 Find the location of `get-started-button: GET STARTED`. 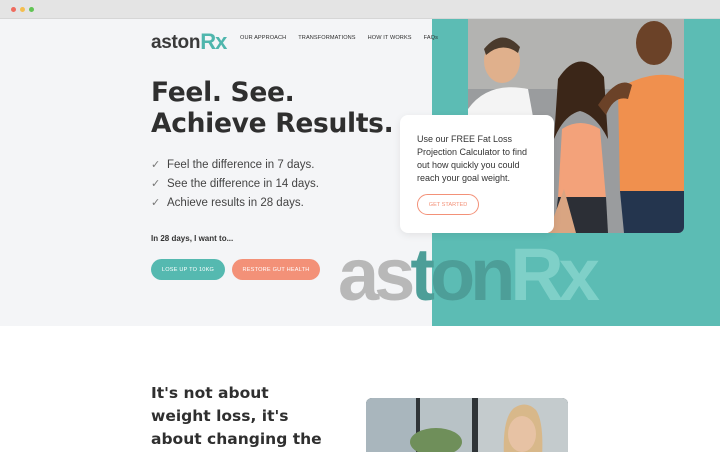

get-started-button: GET STARTED is located at coordinates (448, 204).